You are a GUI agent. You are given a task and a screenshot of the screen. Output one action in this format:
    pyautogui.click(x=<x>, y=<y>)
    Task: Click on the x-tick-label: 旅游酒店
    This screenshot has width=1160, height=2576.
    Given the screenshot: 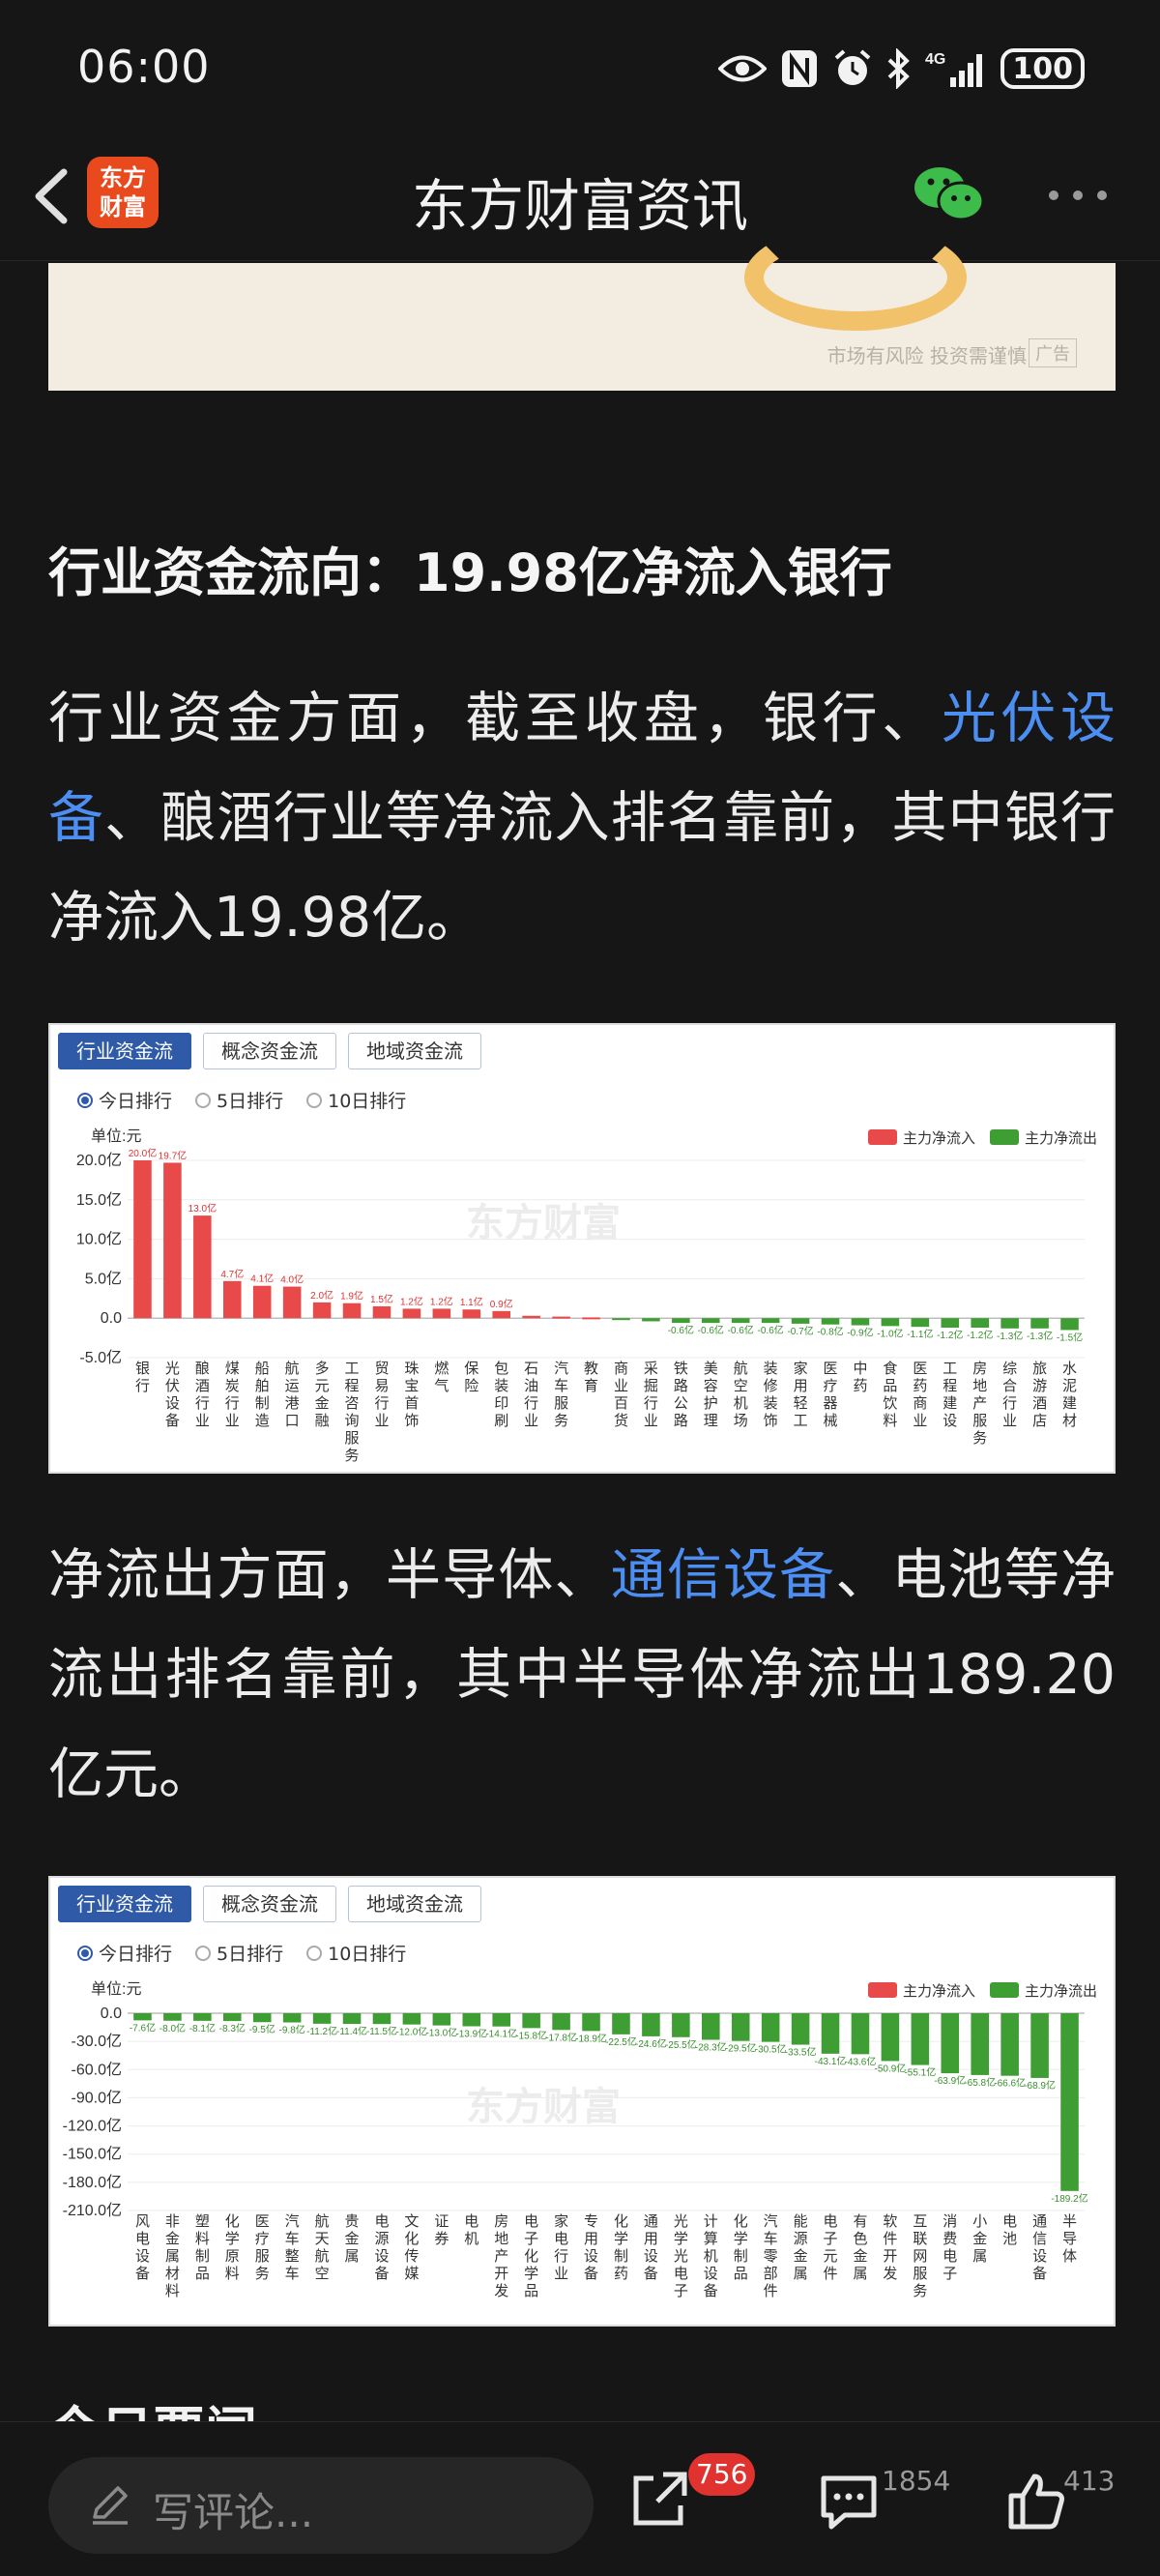 What is the action you would take?
    pyautogui.click(x=1039, y=1395)
    